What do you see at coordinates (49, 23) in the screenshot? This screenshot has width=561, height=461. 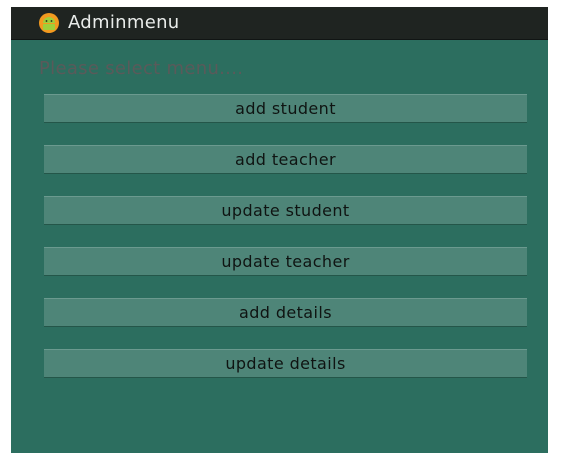 I see `android-app-icon` at bounding box center [49, 23].